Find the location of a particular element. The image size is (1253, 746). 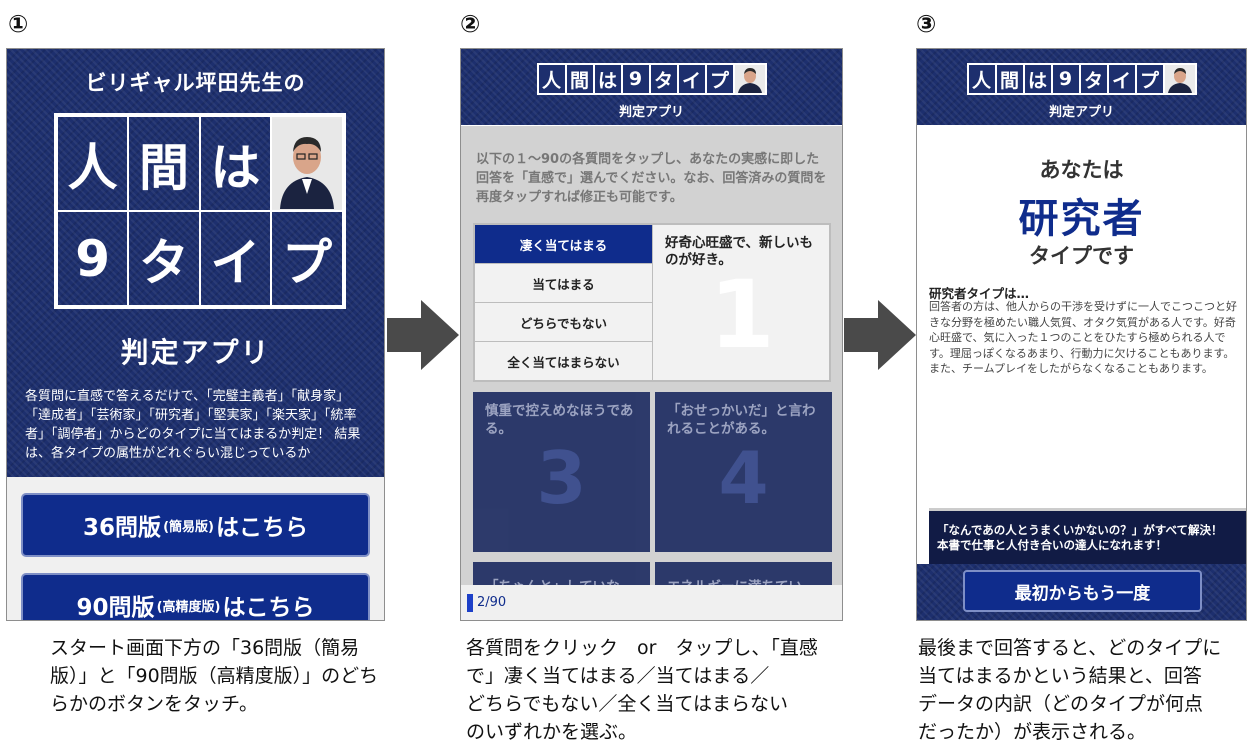

answer-option-neutral: どちらでもない is located at coordinates (564, 322).